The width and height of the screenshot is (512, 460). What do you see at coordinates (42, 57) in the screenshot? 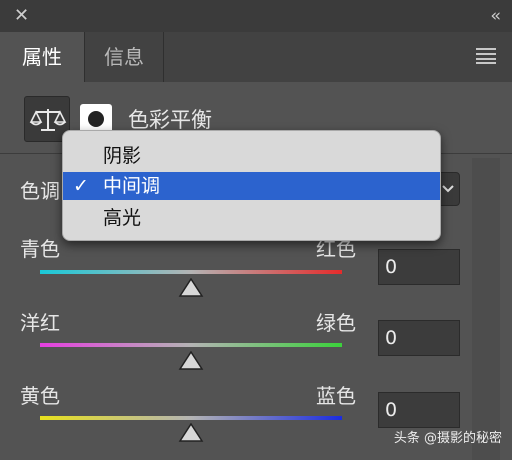
I see `tab-properties: 属性` at bounding box center [42, 57].